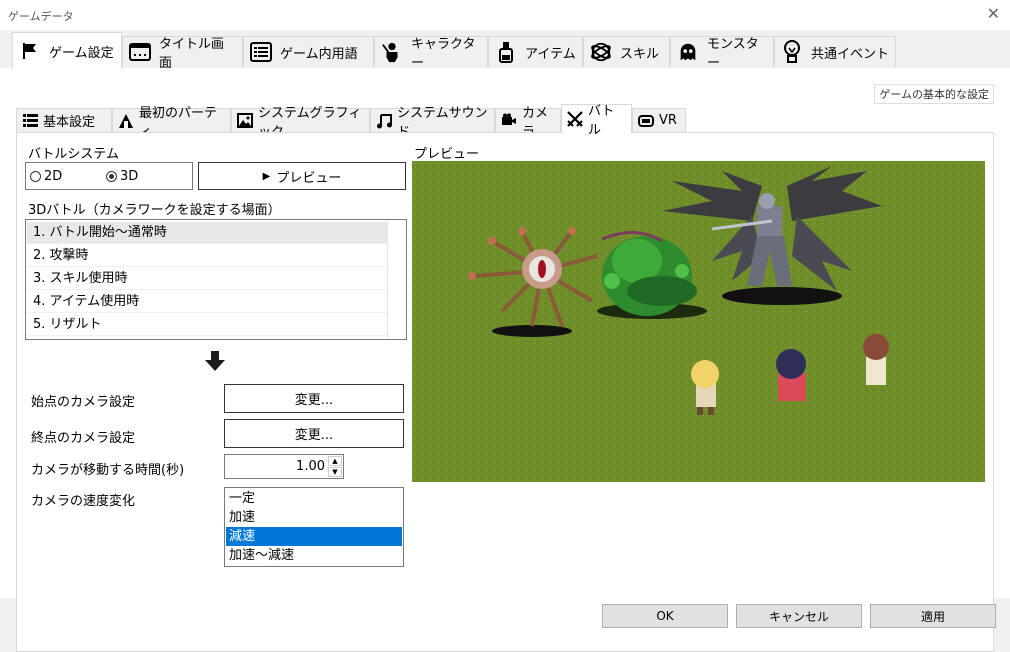 The width and height of the screenshot is (1010, 652). I want to click on subtab-label: バトル, so click(601, 121).